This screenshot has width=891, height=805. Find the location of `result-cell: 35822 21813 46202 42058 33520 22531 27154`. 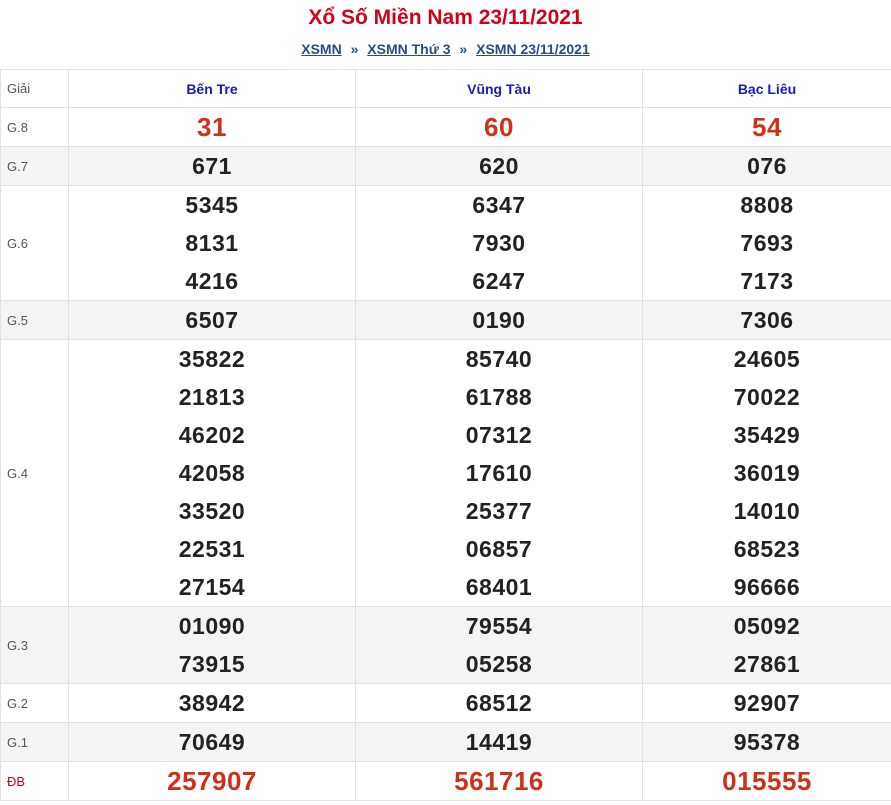

result-cell: 35822 21813 46202 42058 33520 22531 27154 is located at coordinates (212, 473).